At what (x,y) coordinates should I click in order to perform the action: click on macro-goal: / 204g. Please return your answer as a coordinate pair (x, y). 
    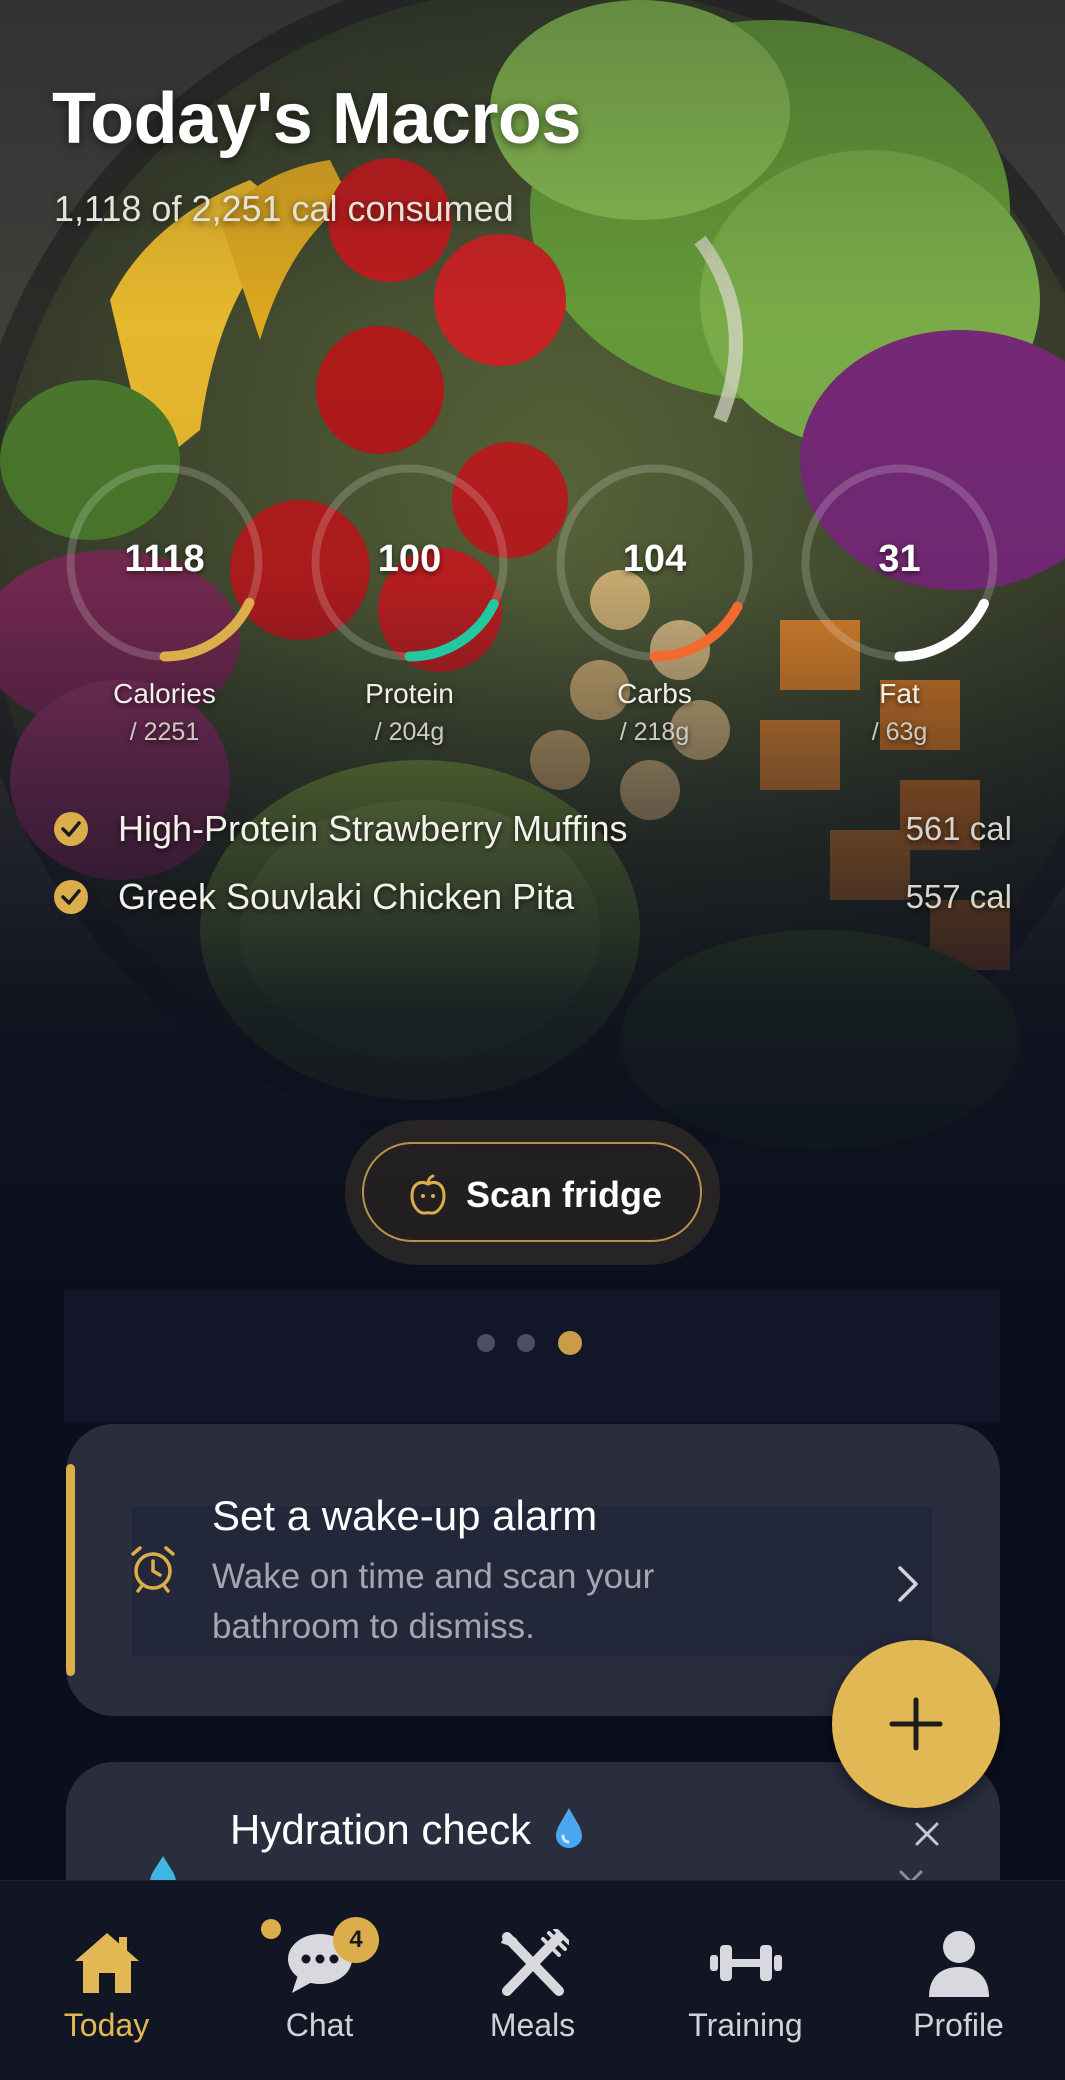
    Looking at the image, I should click on (409, 732).